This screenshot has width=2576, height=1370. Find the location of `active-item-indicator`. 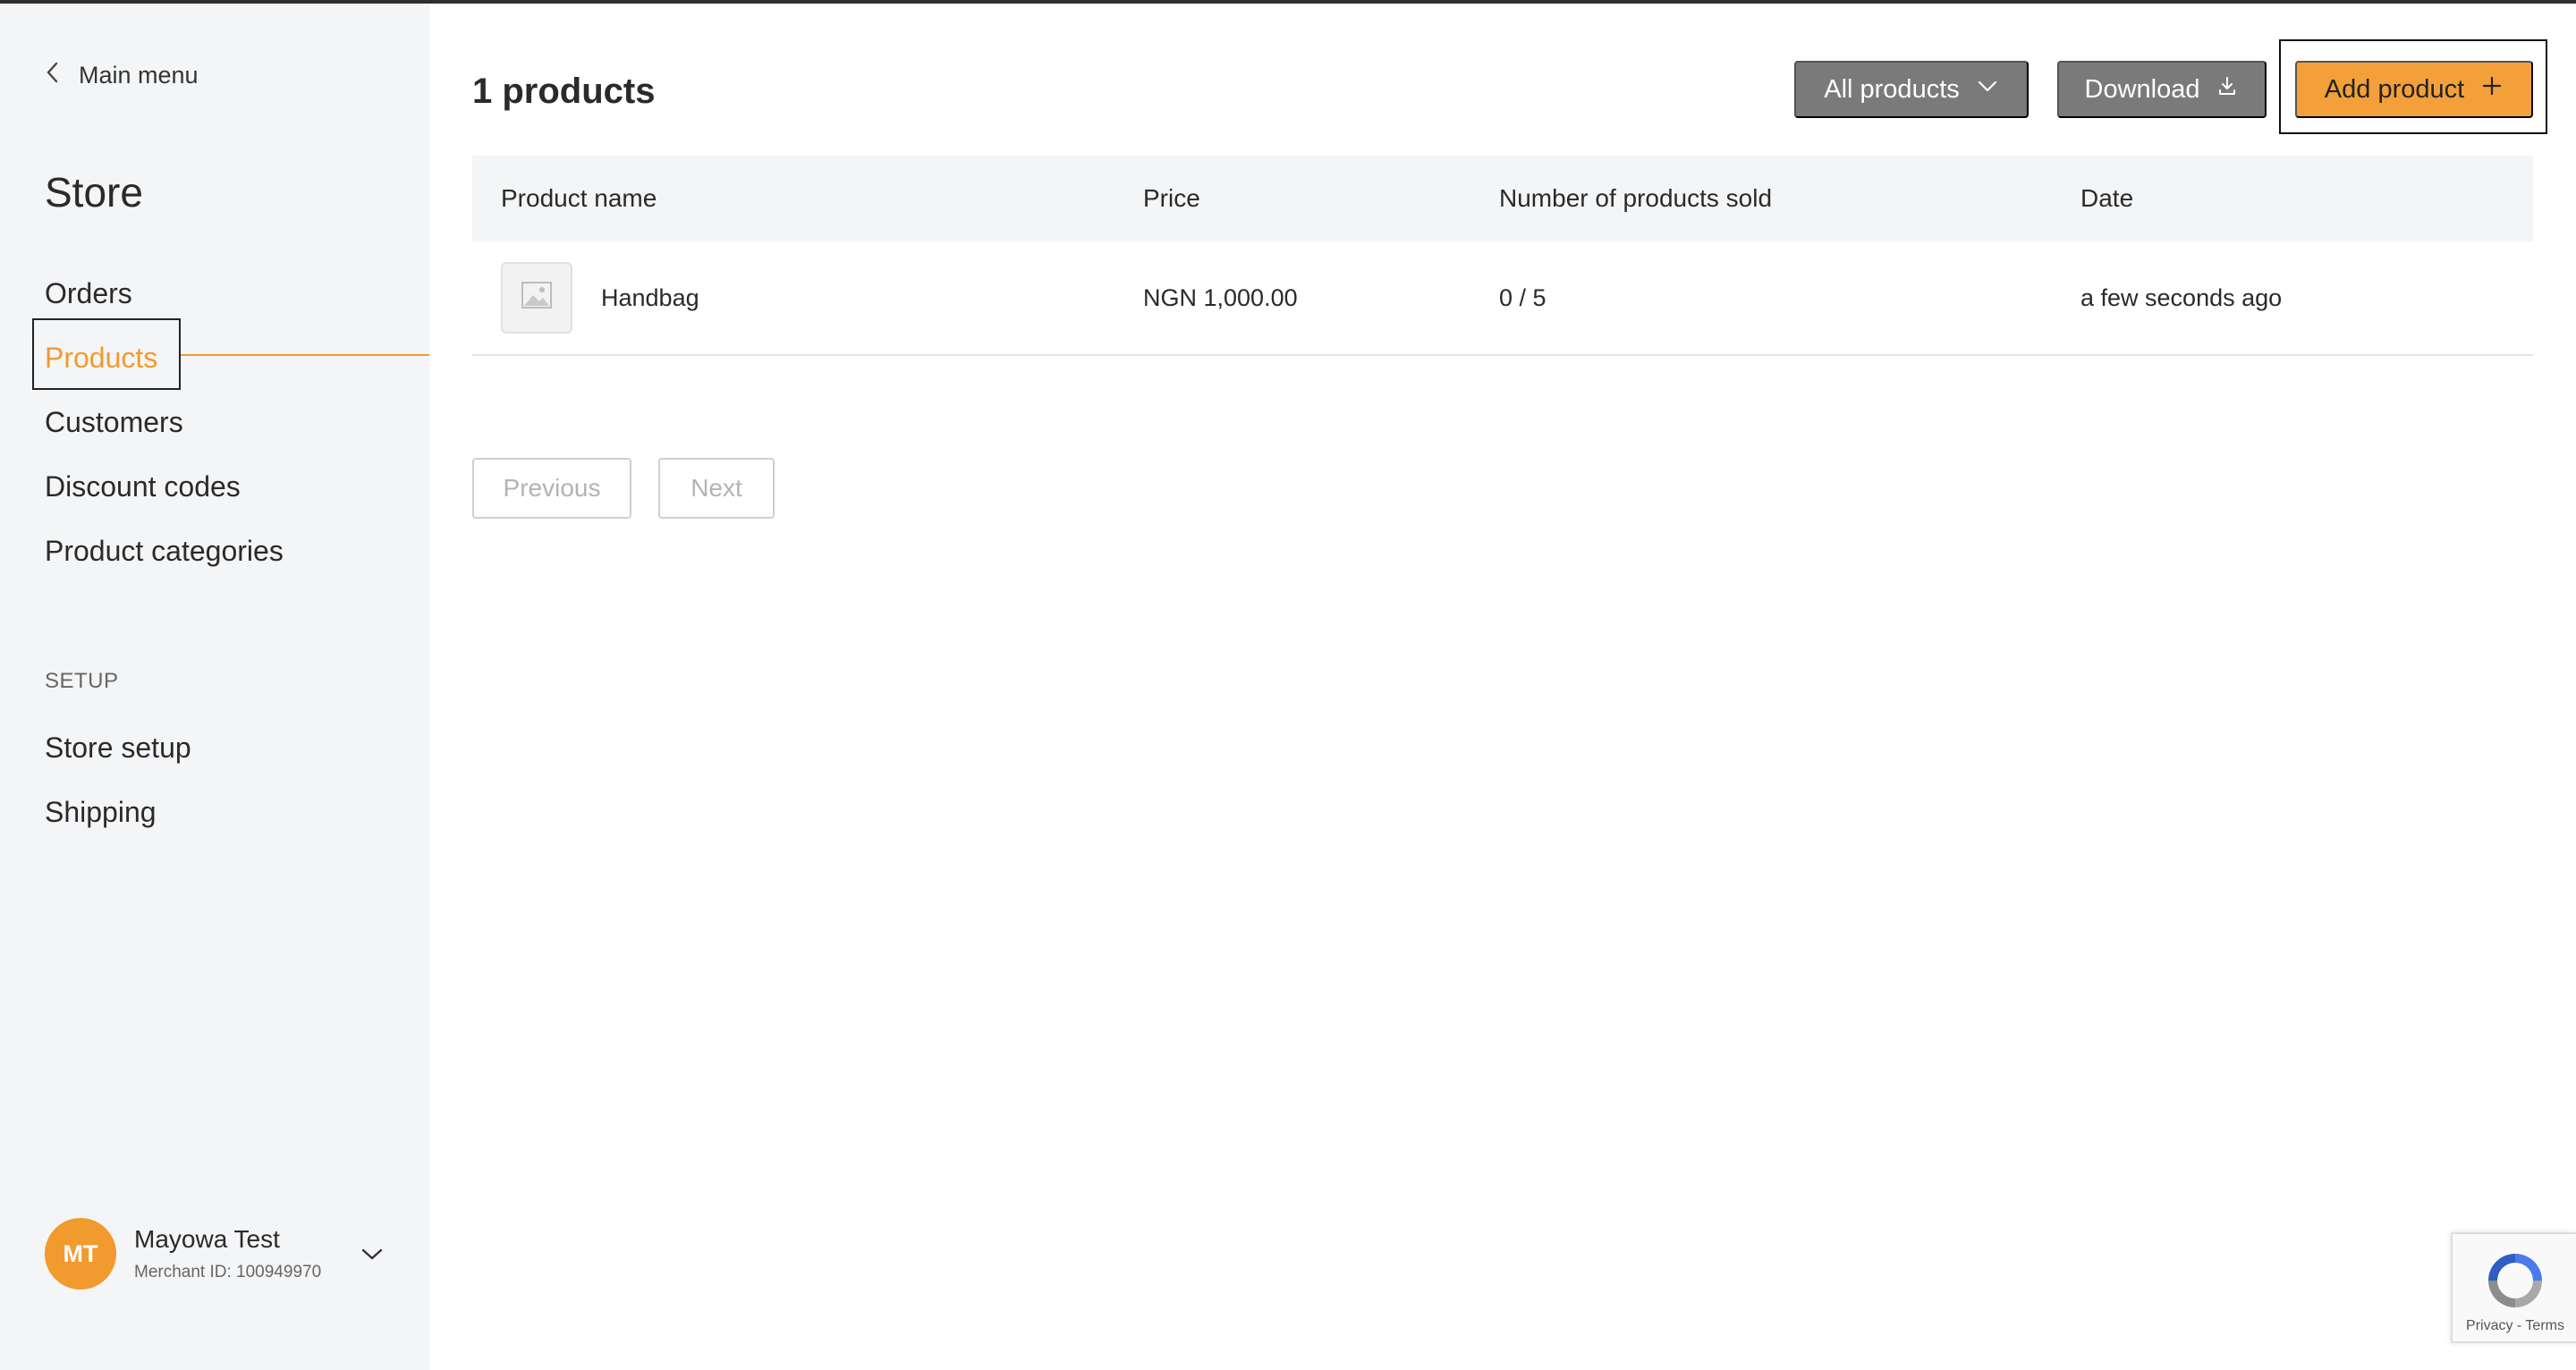

active-item-indicator is located at coordinates (305, 355).